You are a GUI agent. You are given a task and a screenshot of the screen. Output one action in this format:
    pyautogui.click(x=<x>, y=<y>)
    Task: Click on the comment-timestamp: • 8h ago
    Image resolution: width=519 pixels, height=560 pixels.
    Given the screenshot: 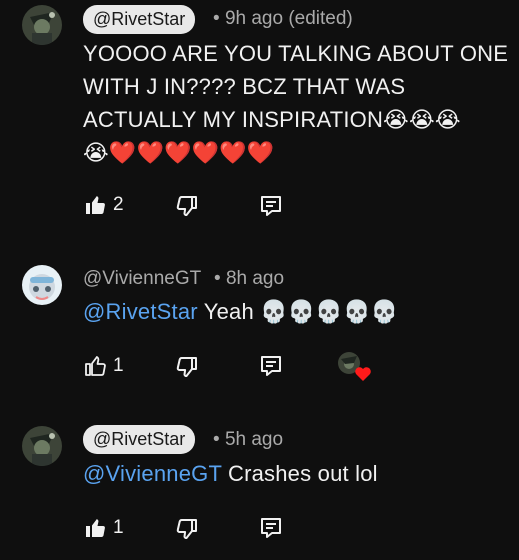 What is the action you would take?
    pyautogui.click(x=249, y=278)
    